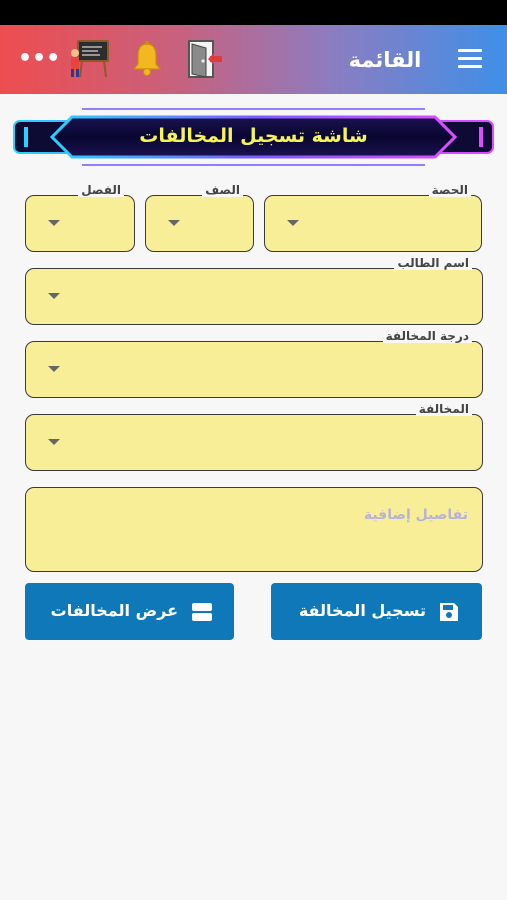 The image size is (507, 900). What do you see at coordinates (443, 409) in the screenshot?
I see `violation-label: المخالفة` at bounding box center [443, 409].